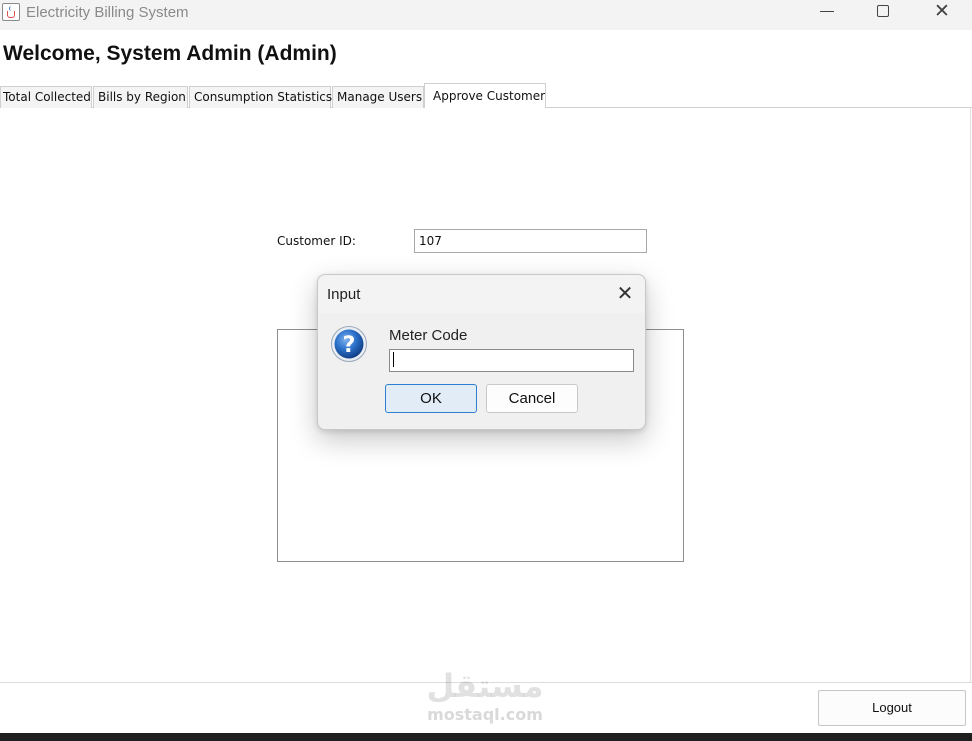 The height and width of the screenshot is (741, 972). I want to click on title-bar: Electricity Billing System ✕, so click(486, 15).